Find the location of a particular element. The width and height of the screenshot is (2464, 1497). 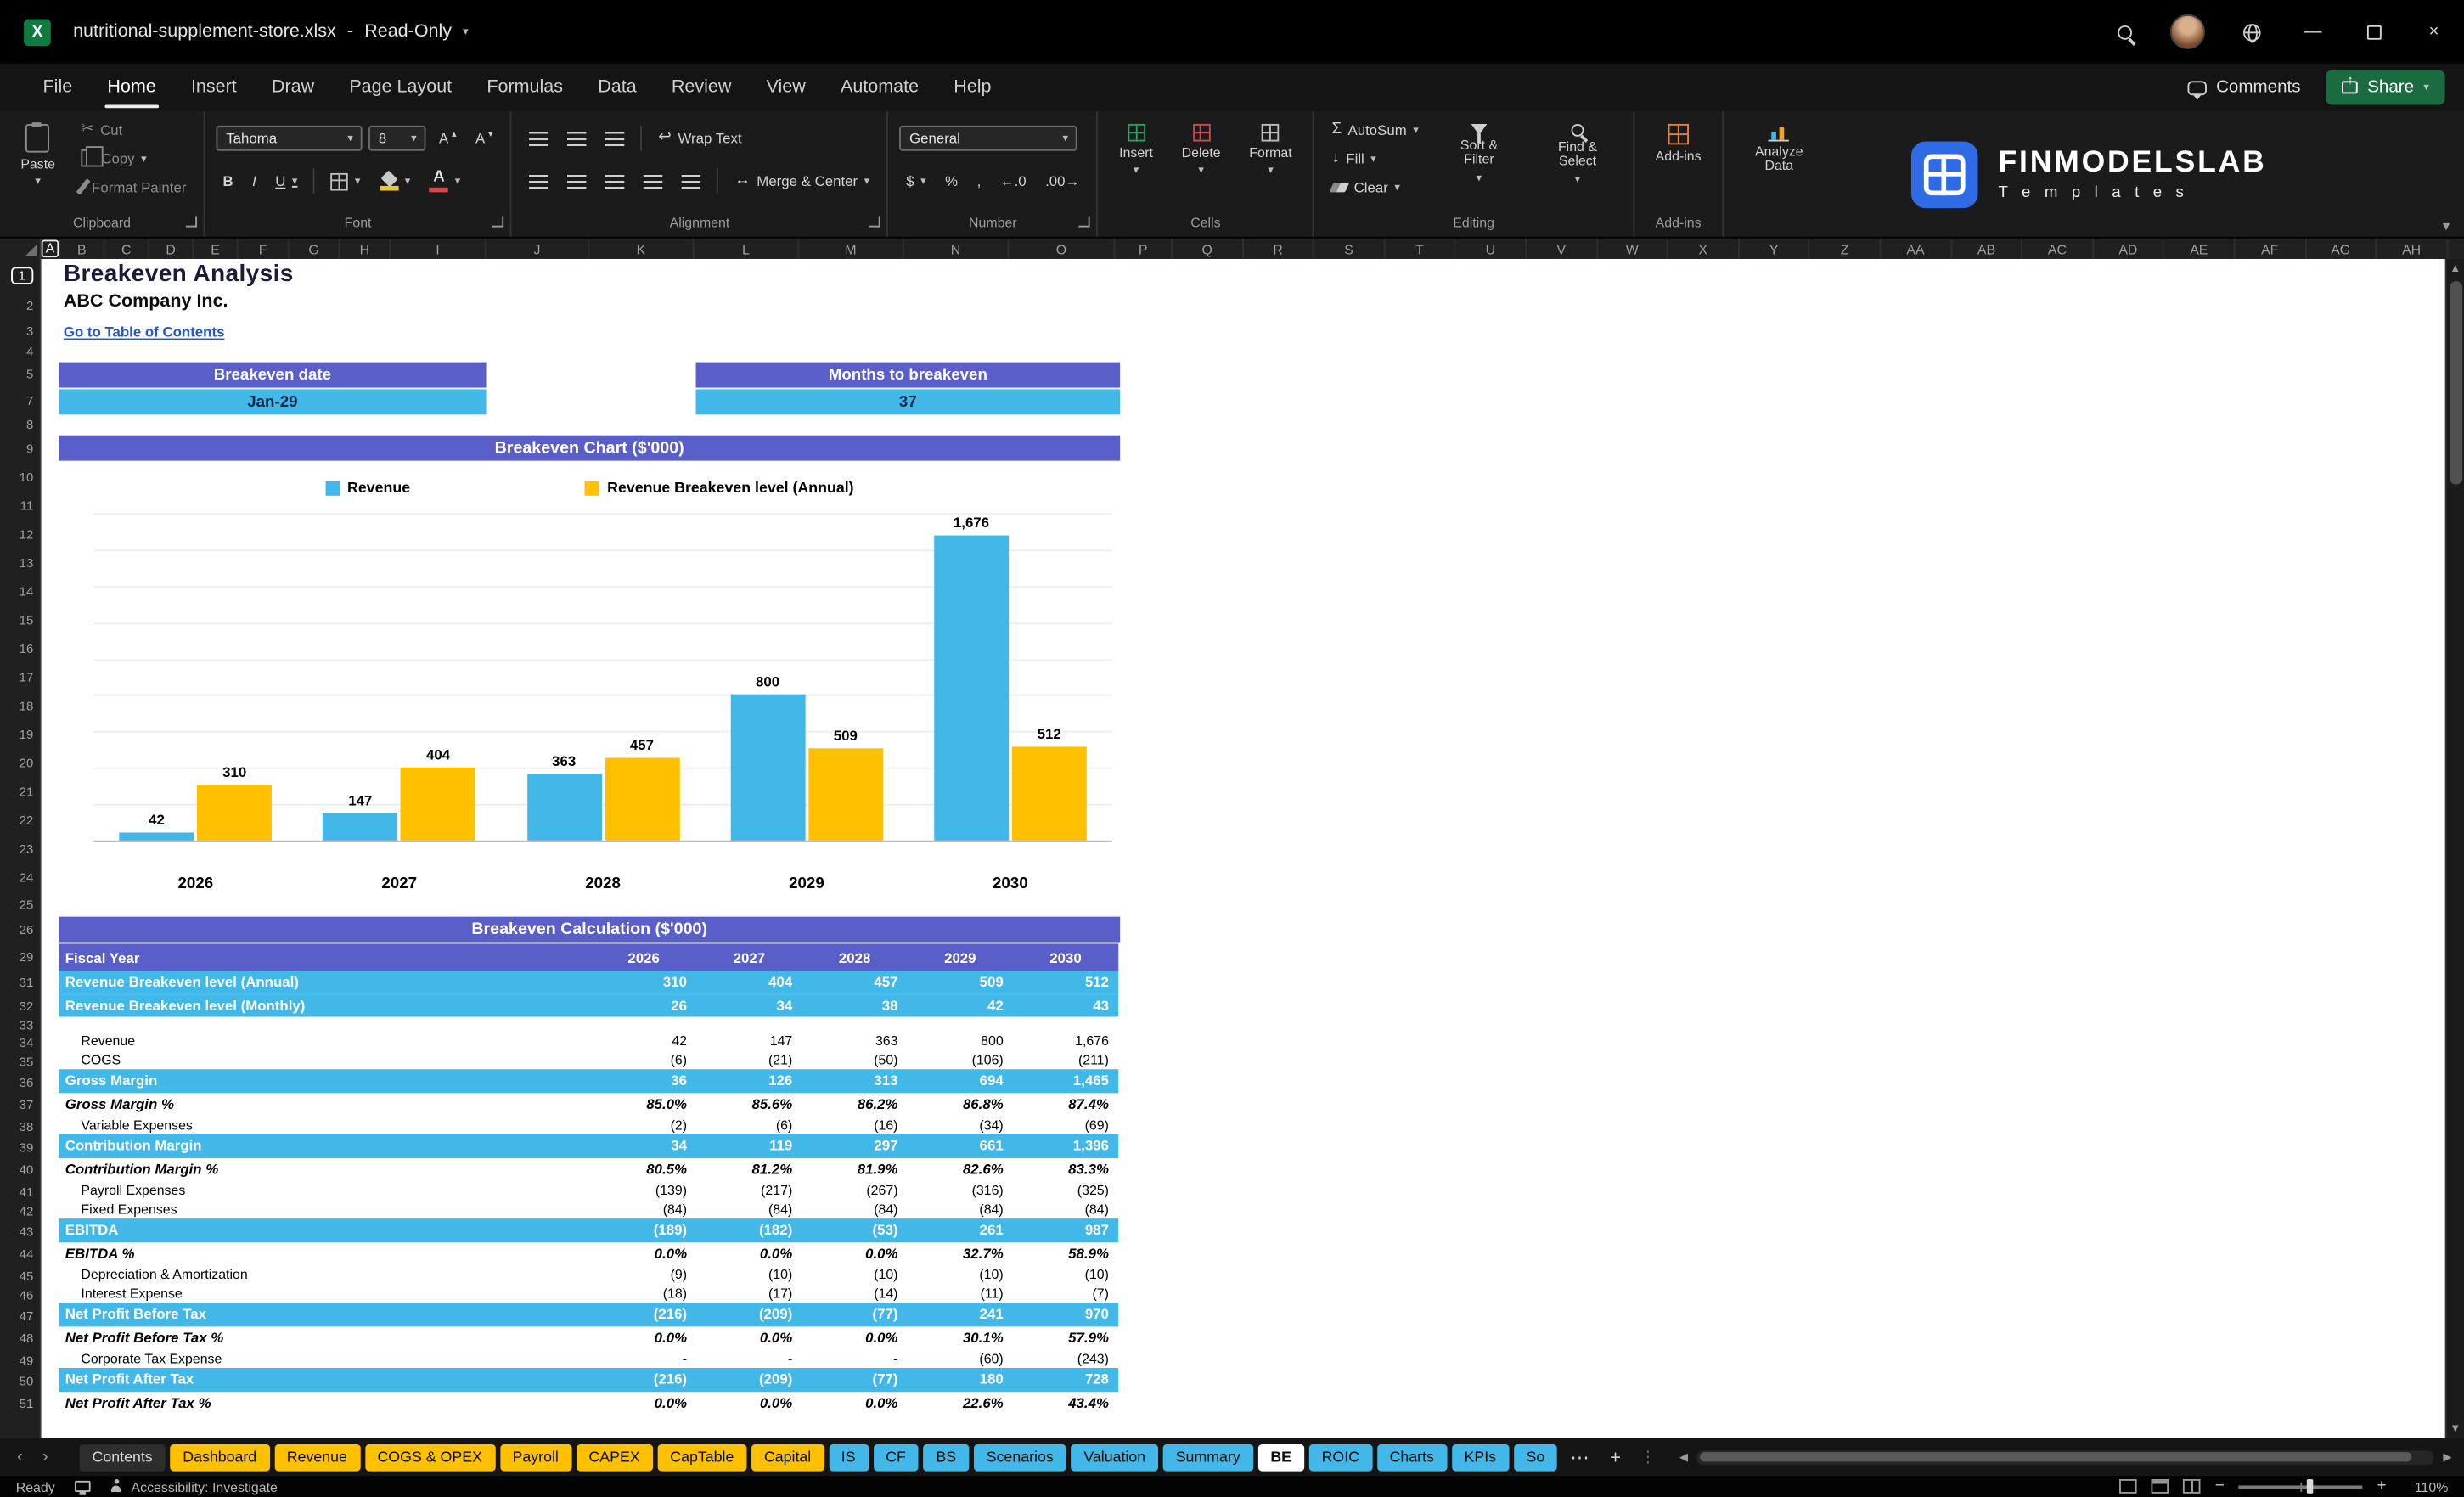

borders-button: ▾ is located at coordinates (345, 181).